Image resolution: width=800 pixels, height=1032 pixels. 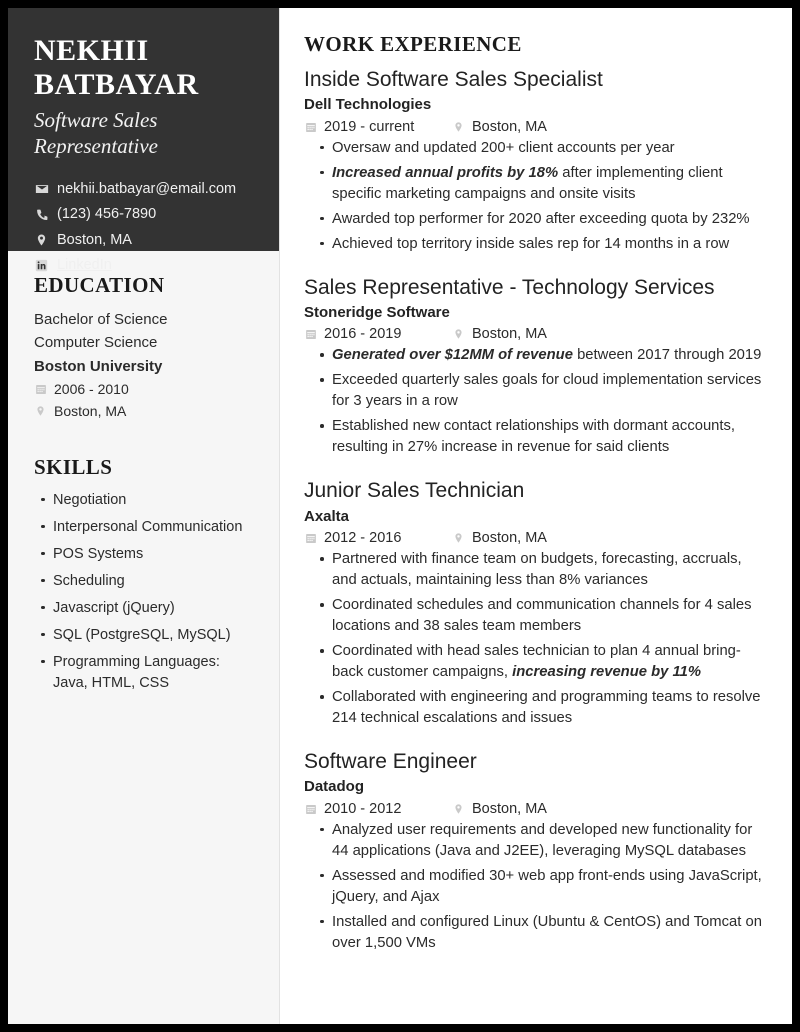 What do you see at coordinates (147, 673) in the screenshot?
I see `skill-item: Programming Languages: Java, HTML, CSS` at bounding box center [147, 673].